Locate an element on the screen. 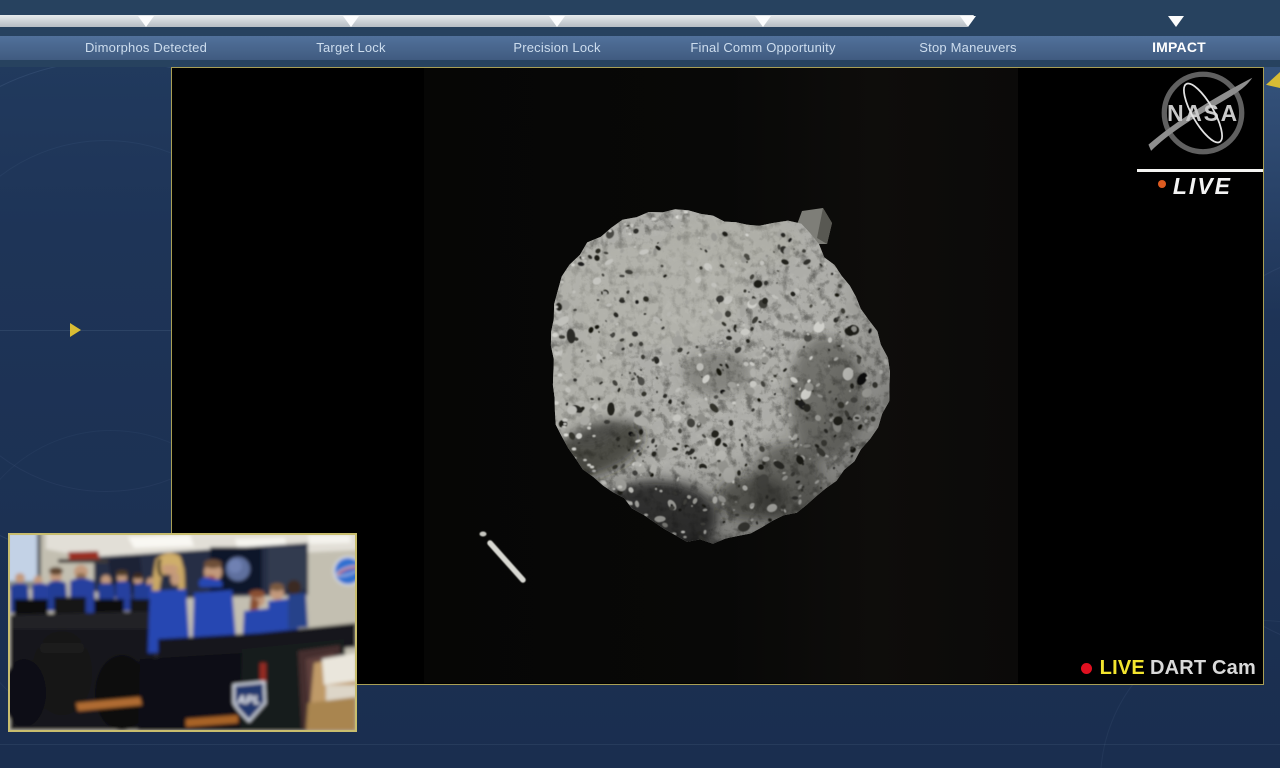 Image resolution: width=1280 pixels, height=768 pixels. svg-text: NASA is located at coordinates (1203, 113).